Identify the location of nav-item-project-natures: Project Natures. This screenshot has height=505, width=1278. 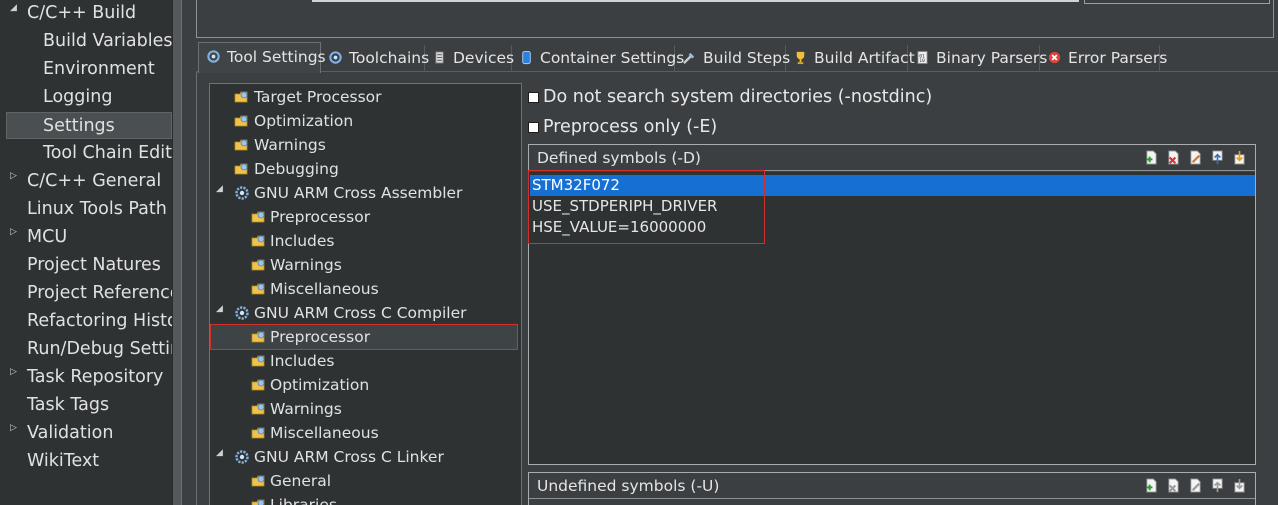
(89, 265).